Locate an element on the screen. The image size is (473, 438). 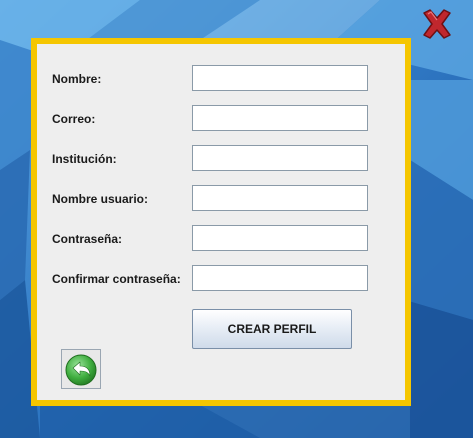
nombre-usuario-label: Nombre usuario: is located at coordinates (100, 199).